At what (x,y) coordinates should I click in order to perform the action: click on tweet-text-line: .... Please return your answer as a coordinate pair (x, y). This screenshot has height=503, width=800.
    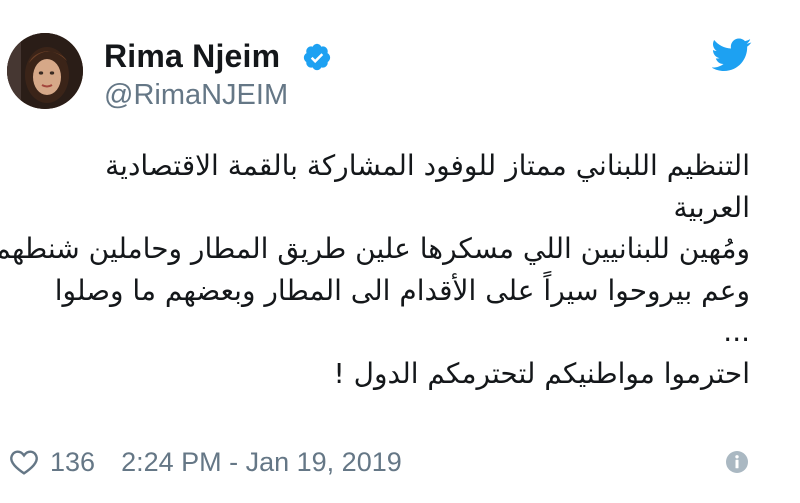
    Looking at the image, I should click on (736, 331).